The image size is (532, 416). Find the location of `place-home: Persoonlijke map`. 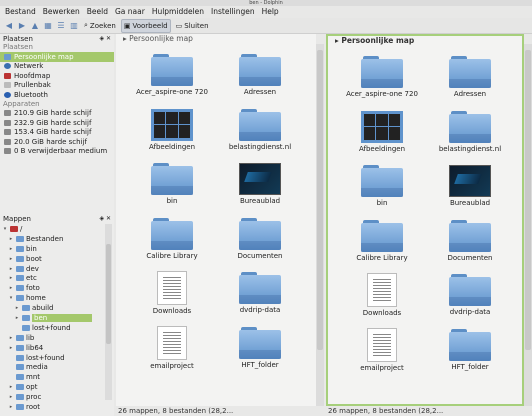

place-home: Persoonlijke map is located at coordinates (57, 57).